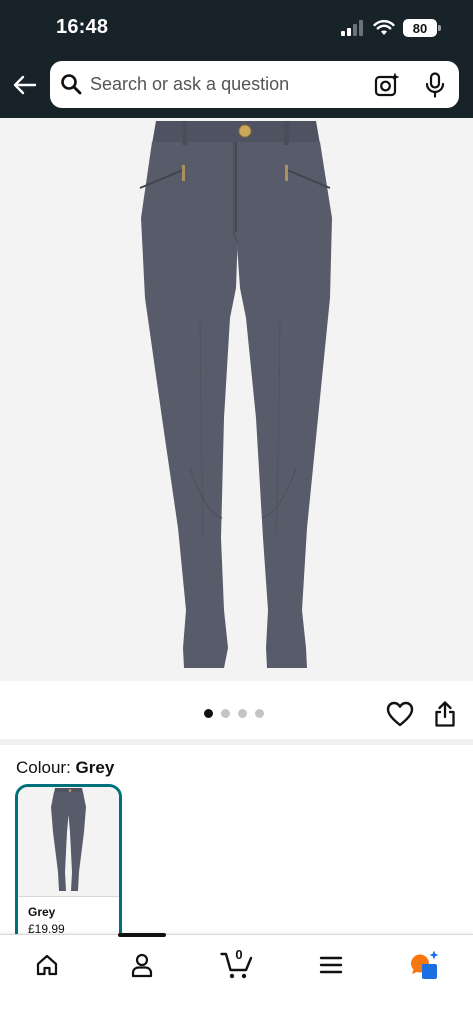  What do you see at coordinates (46, 767) in the screenshot?
I see `colour-label-text: Colour:` at bounding box center [46, 767].